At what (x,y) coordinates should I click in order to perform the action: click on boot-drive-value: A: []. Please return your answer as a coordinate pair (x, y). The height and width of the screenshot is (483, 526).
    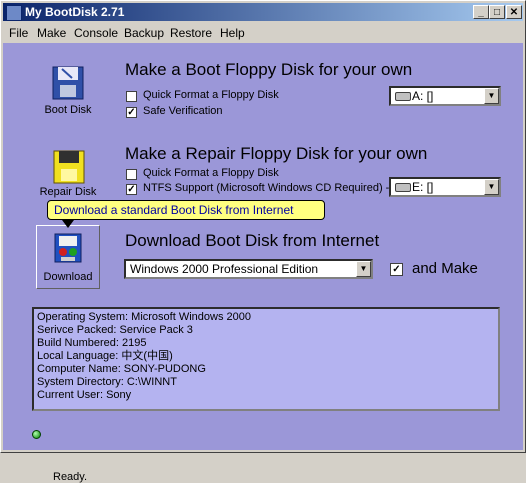
    Looking at the image, I should click on (423, 96).